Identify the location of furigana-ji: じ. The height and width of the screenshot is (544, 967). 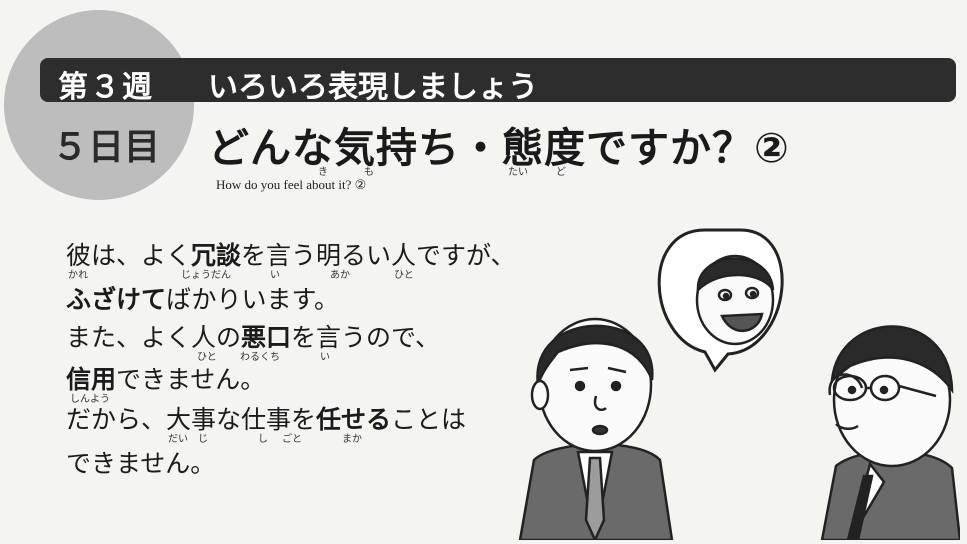
(203, 439).